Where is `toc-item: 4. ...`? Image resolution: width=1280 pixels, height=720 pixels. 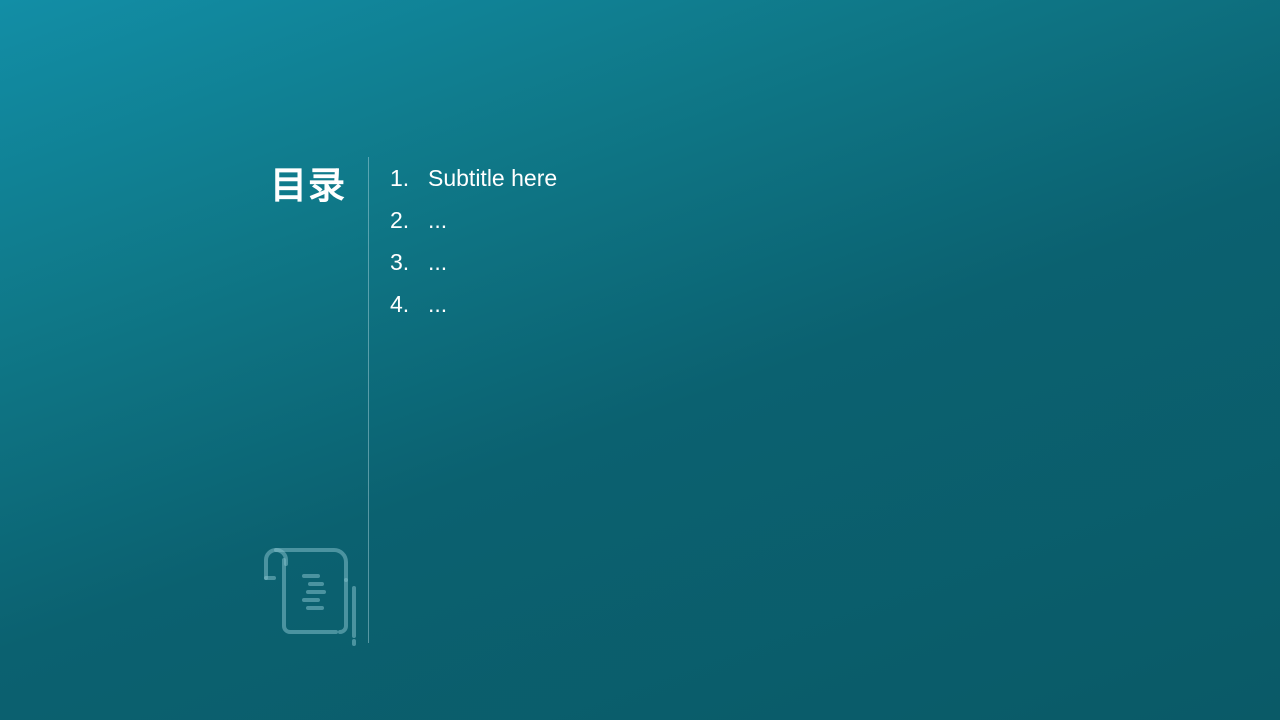
toc-item: 4. ... is located at coordinates (473, 304).